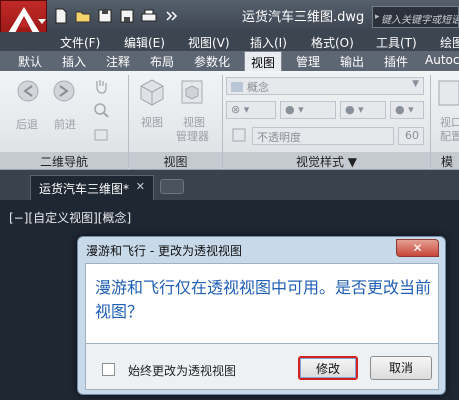 This screenshot has height=400, width=459. What do you see at coordinates (448, 93) in the screenshot?
I see `viewport-config-icon` at bounding box center [448, 93].